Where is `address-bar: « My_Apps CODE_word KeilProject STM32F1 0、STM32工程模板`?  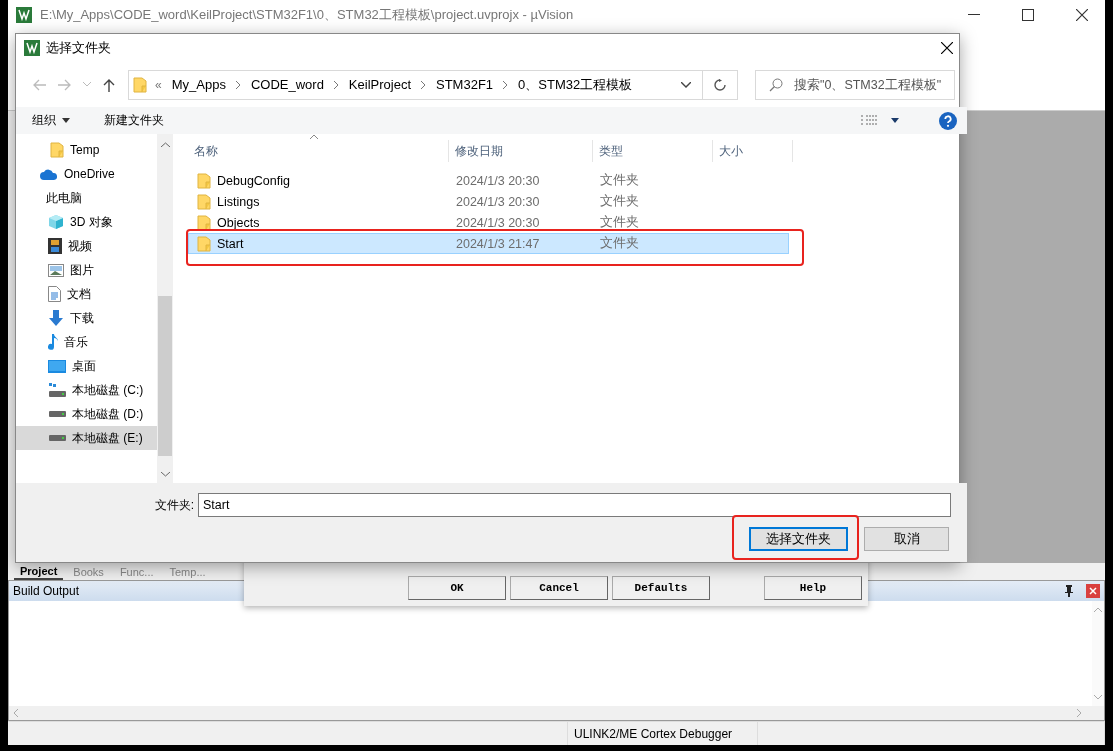
address-bar: « My_Apps CODE_word KeilProject STM32F1 0、STM32工程模板 is located at coordinates (433, 84).